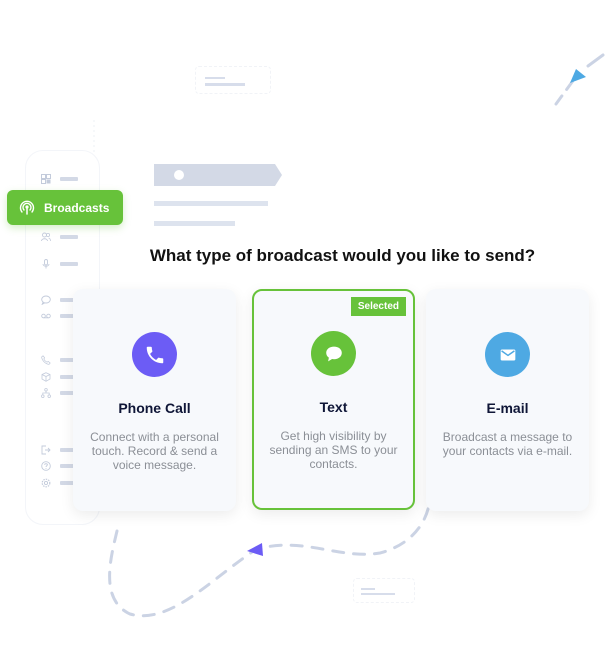 This screenshot has height=672, width=605. What do you see at coordinates (333, 407) in the screenshot?
I see `option-title: Text` at bounding box center [333, 407].